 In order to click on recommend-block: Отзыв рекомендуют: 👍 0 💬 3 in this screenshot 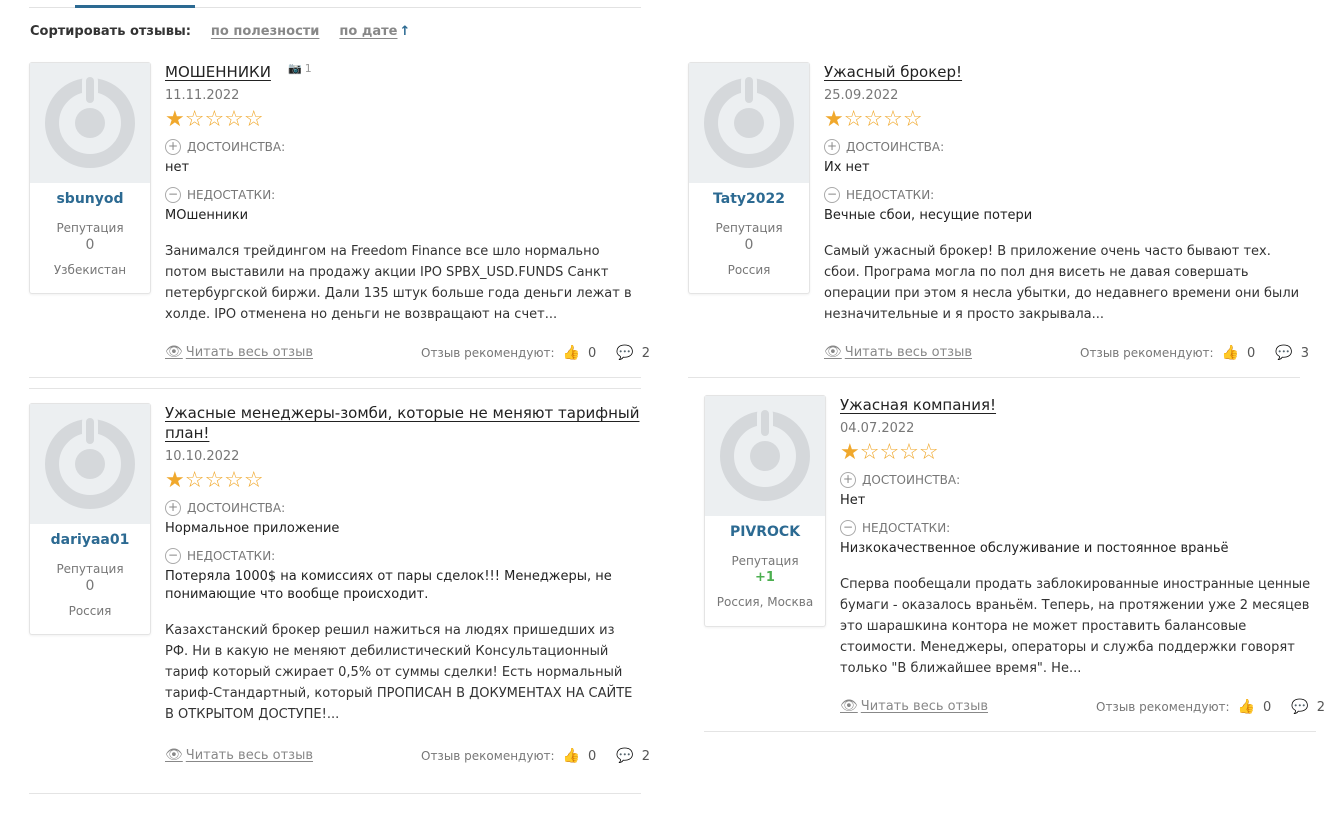, I will do `click(1194, 353)`.